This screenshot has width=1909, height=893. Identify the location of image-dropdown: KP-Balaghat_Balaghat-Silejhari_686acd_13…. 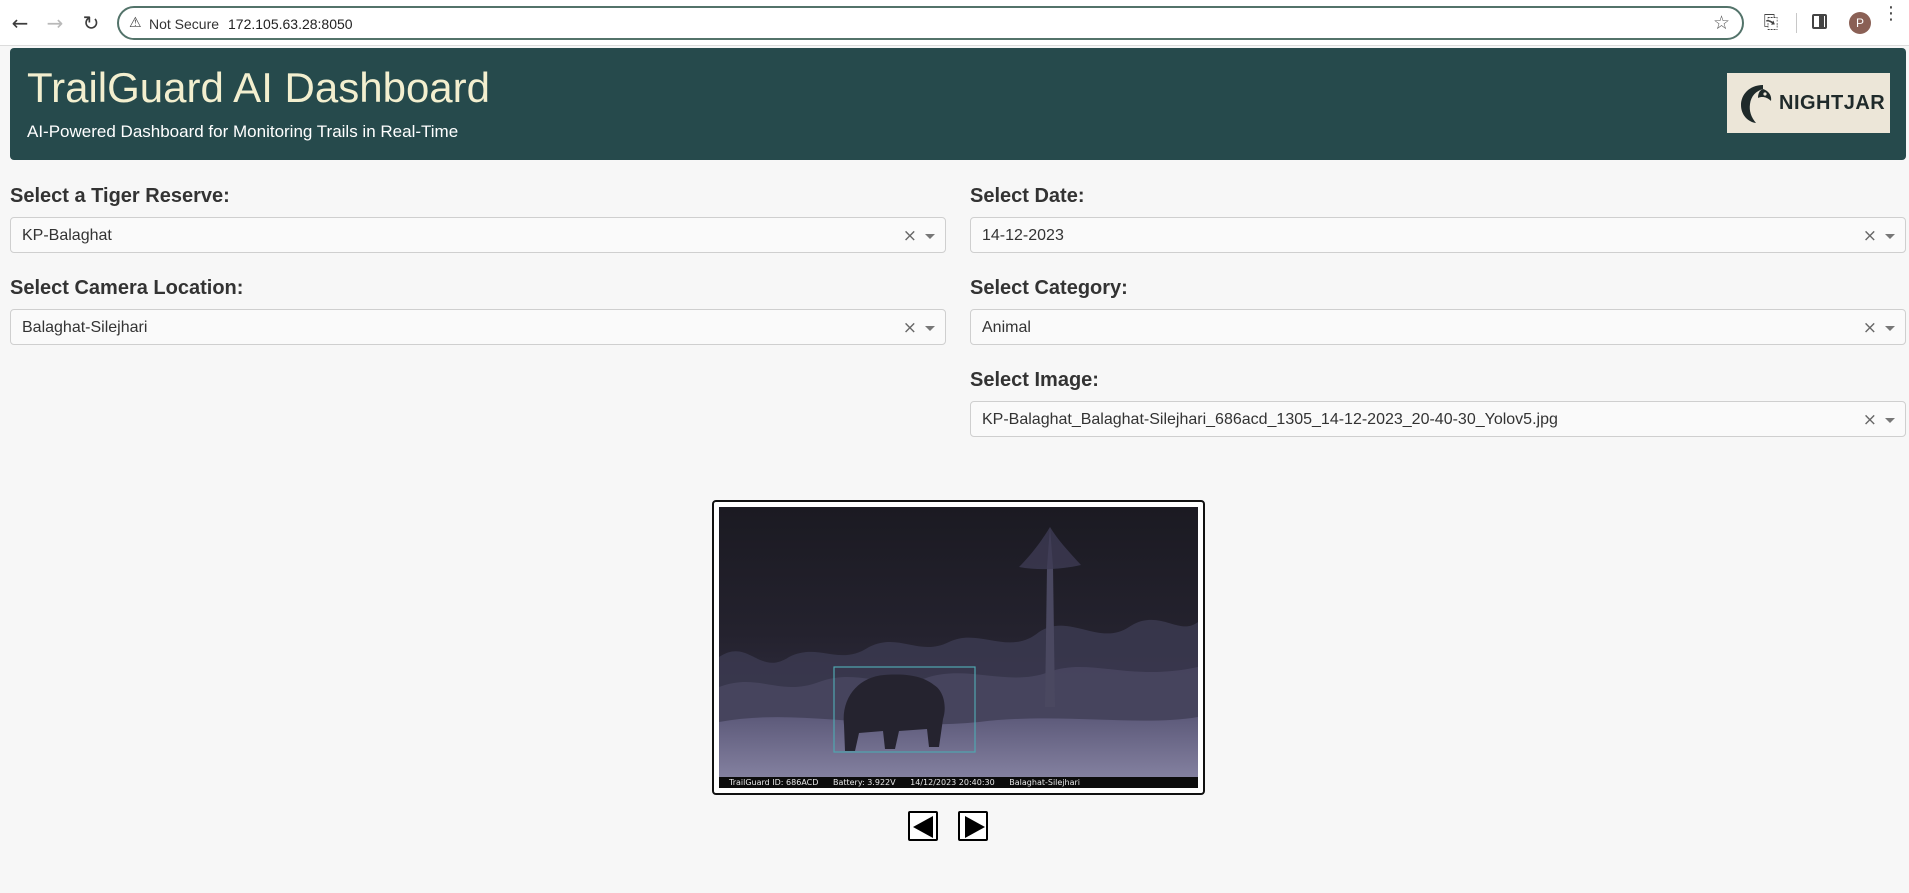
(1438, 419).